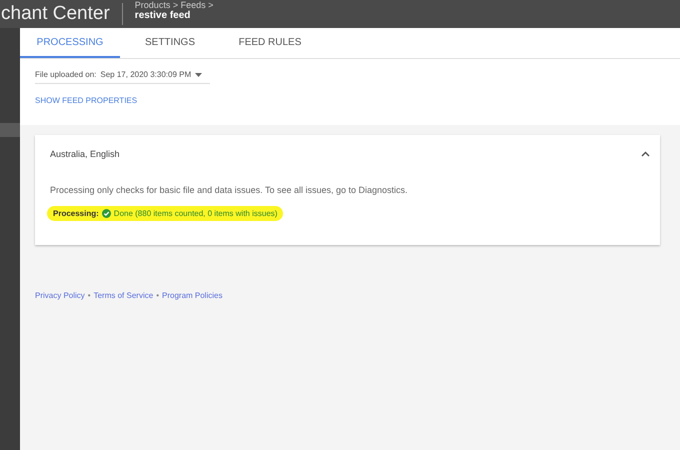  Describe the element at coordinates (192, 295) in the screenshot. I see `footer-link: Program Policies` at that location.